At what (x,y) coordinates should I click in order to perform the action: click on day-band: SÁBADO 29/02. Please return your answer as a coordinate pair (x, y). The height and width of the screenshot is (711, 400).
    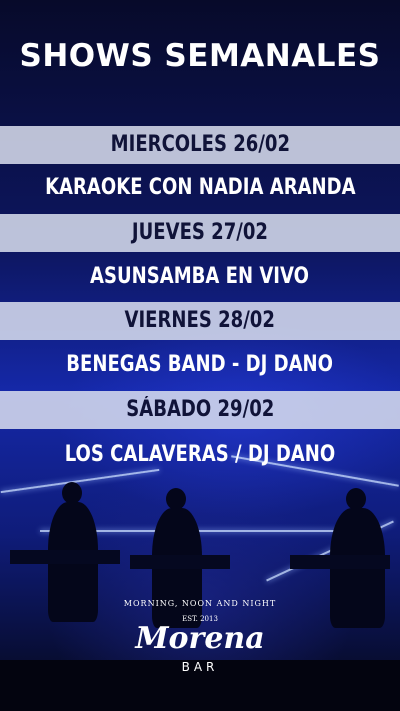
    Looking at the image, I should click on (200, 410).